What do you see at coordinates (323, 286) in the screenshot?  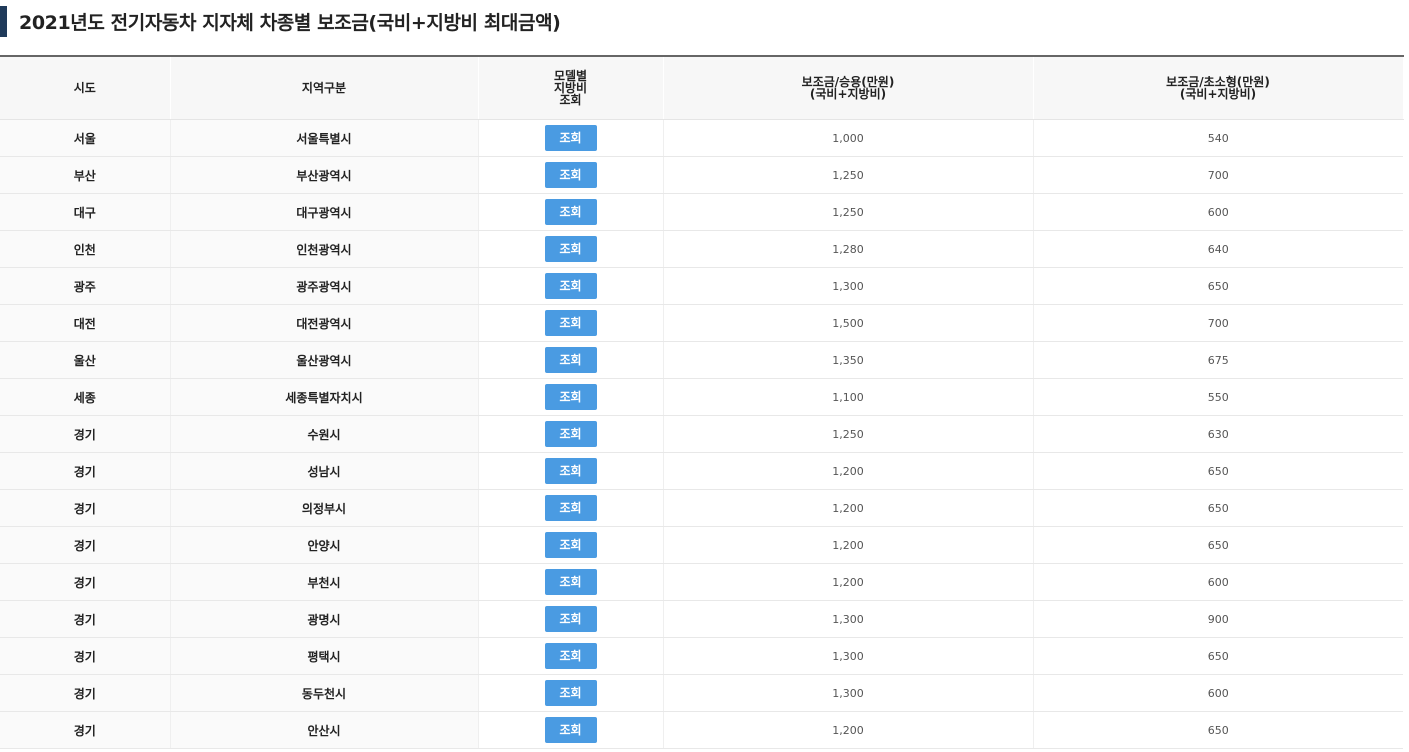 I see `cell-region: 광주광역시` at bounding box center [323, 286].